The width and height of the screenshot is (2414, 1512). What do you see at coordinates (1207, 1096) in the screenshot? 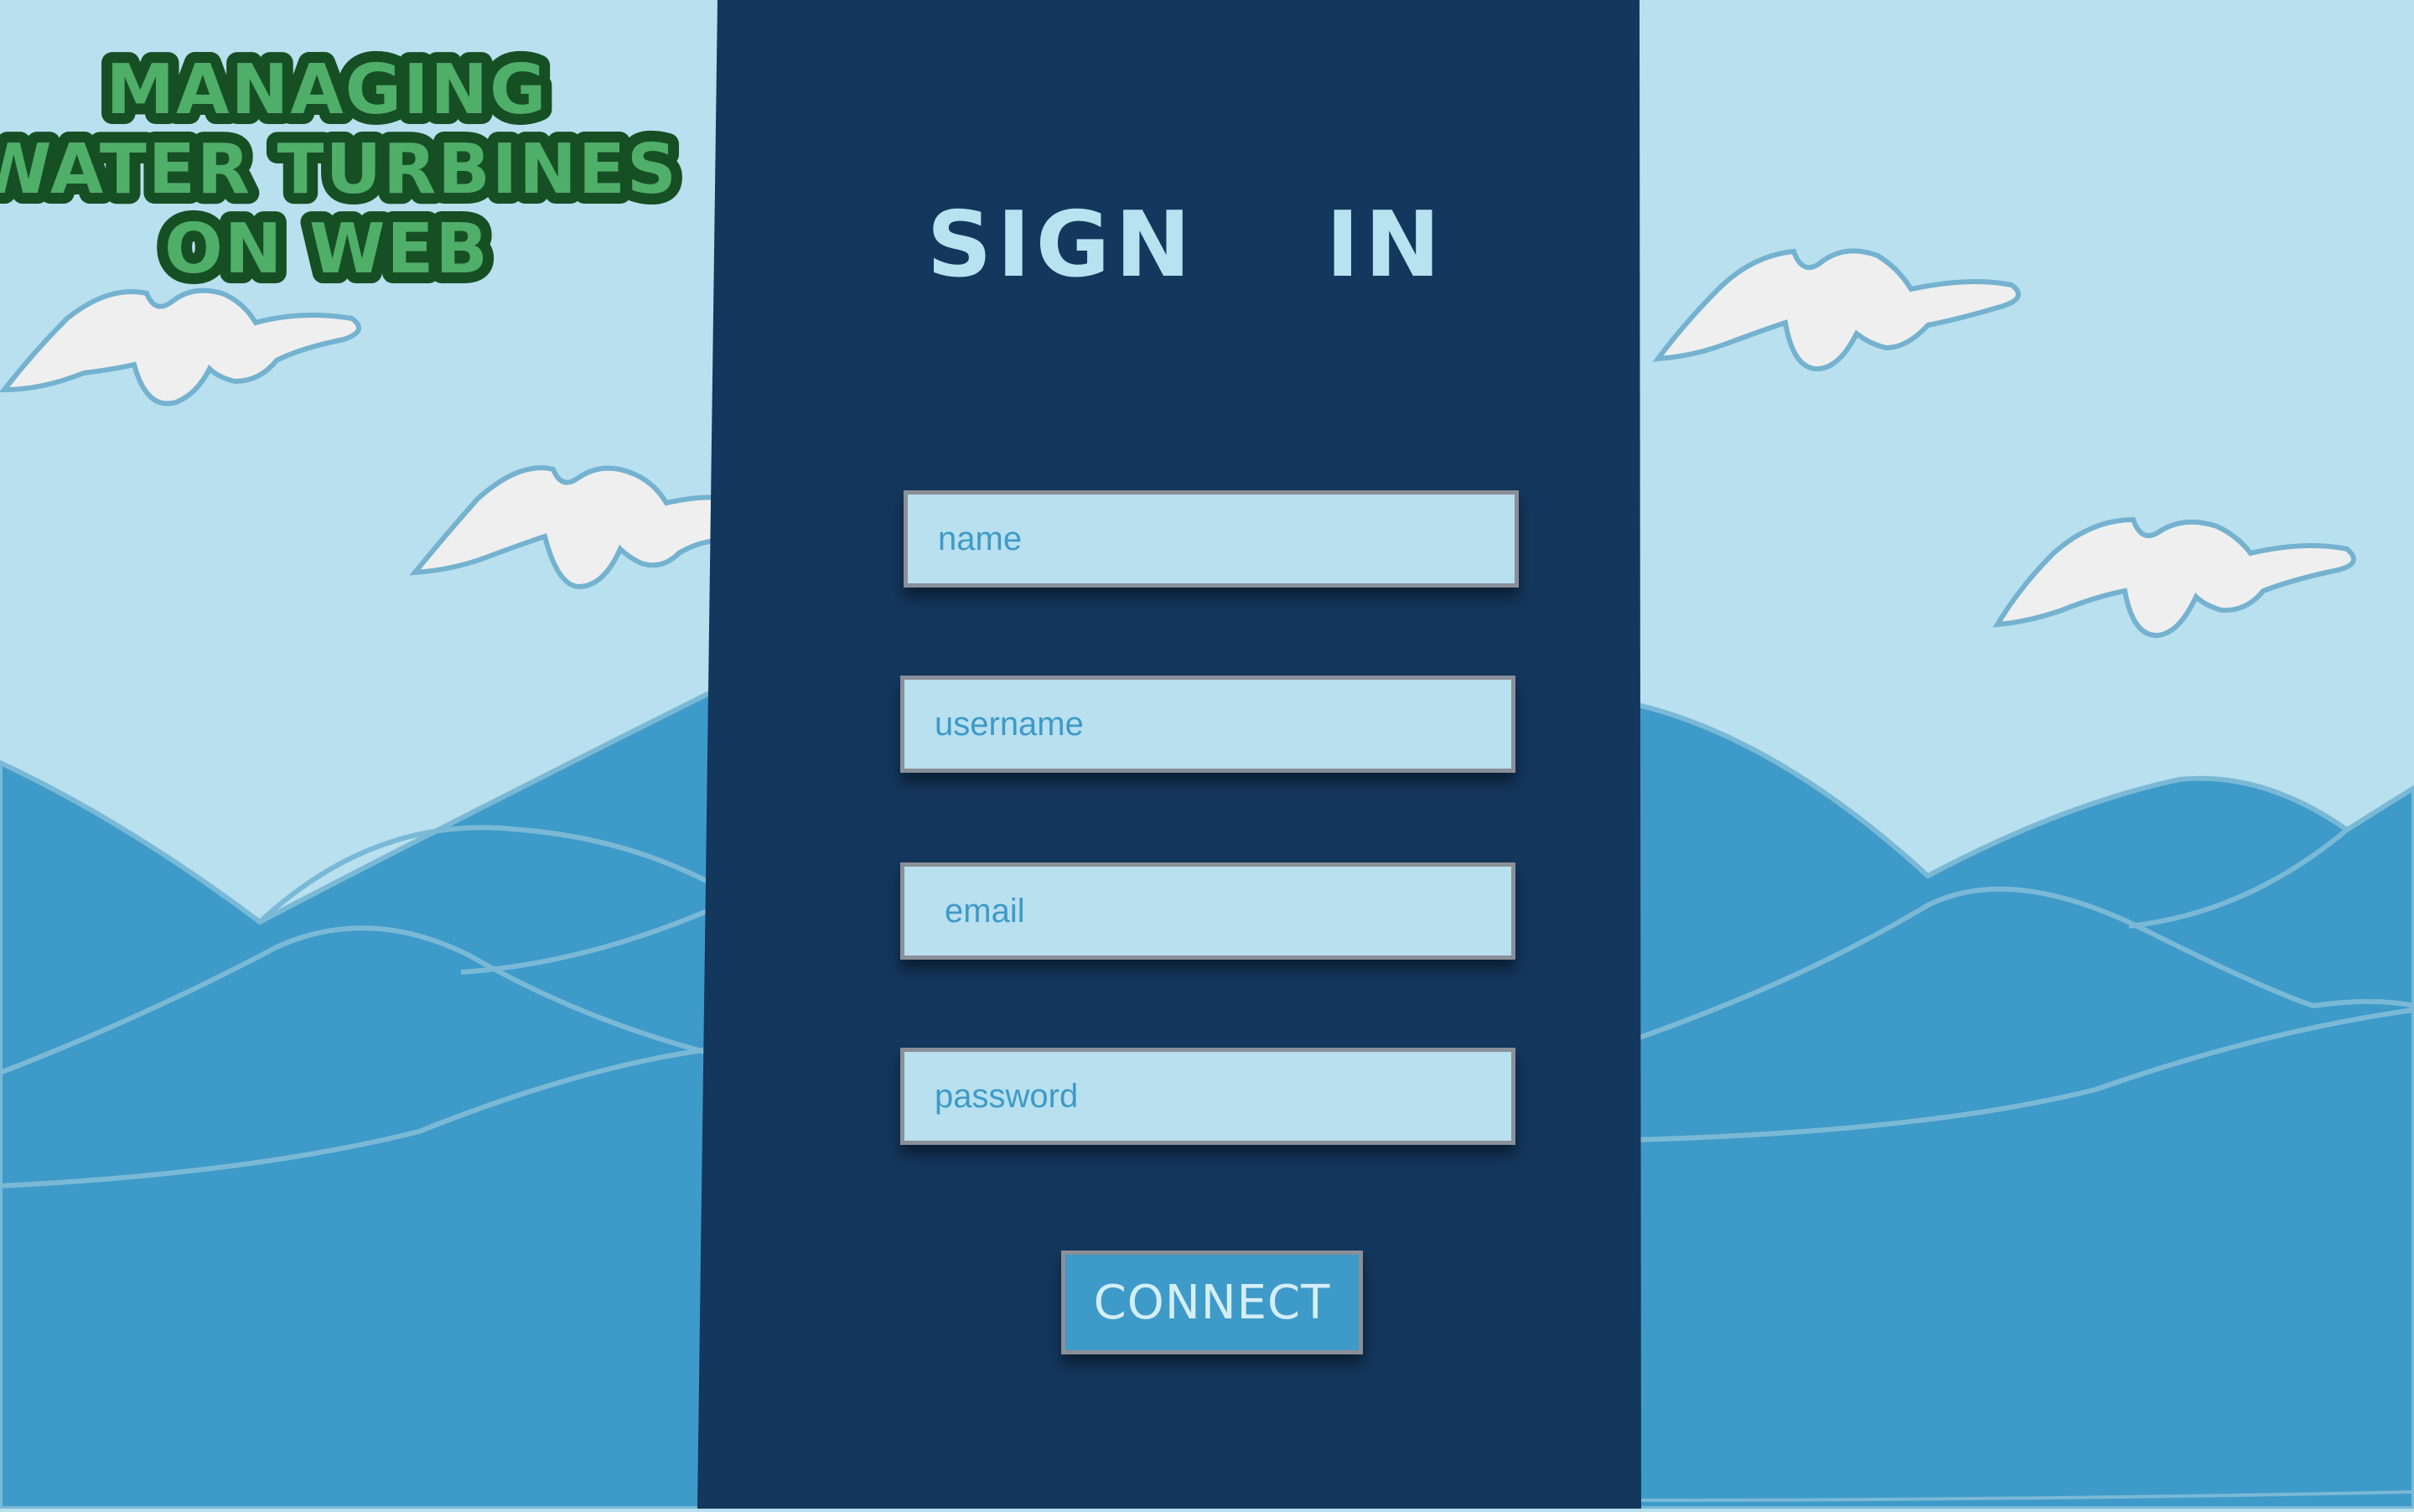
I see `password-field` at bounding box center [1207, 1096].